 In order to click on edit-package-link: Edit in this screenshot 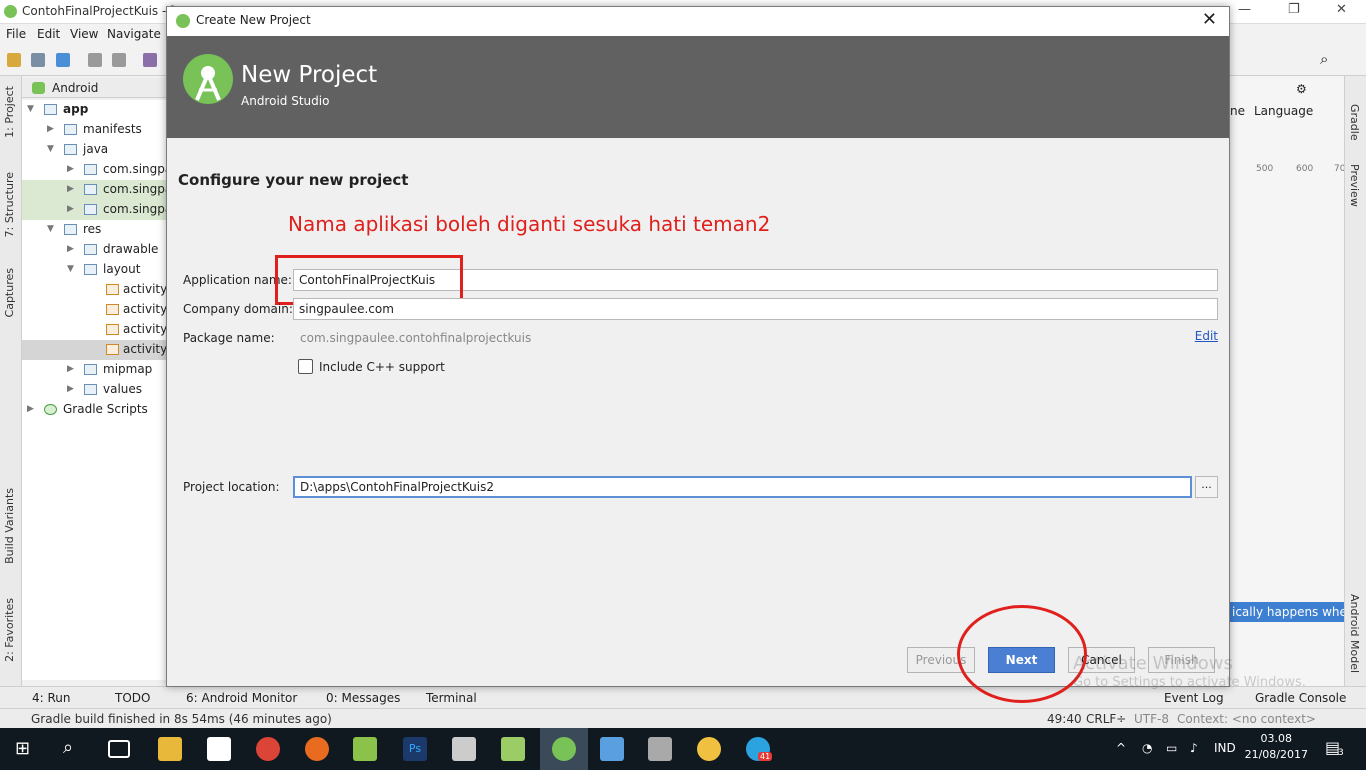, I will do `click(1206, 336)`.